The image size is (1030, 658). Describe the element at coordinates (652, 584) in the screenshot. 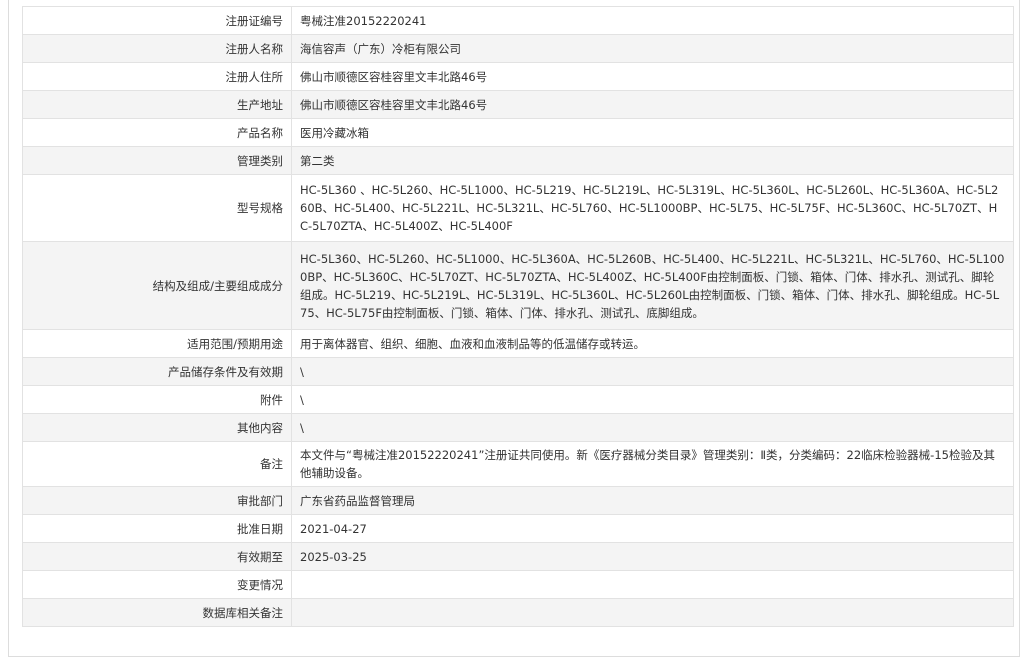

I see `row-value-change-status` at that location.